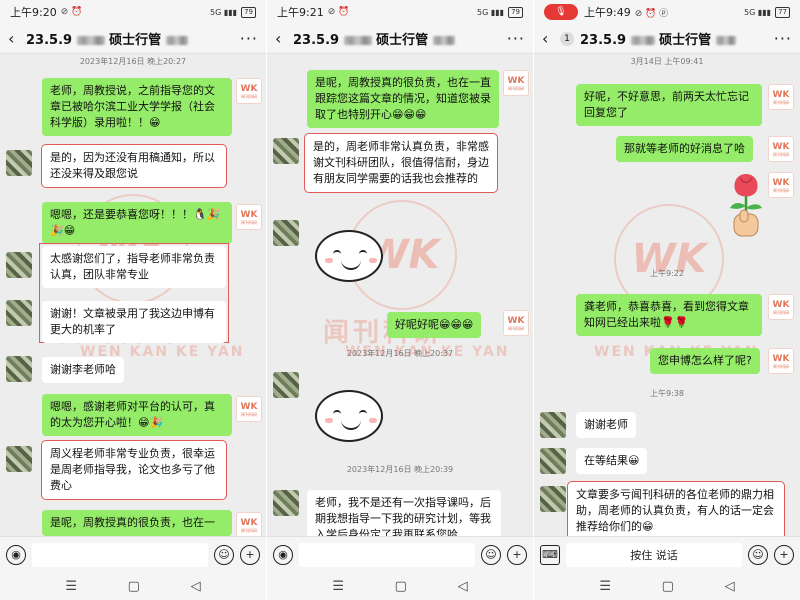  I want to click on message-sent: 老师，周教授说，之前指导您的文章已被哈尔滨工业大学学报（社会科学版）录用啦！！😁, so click(137, 107).